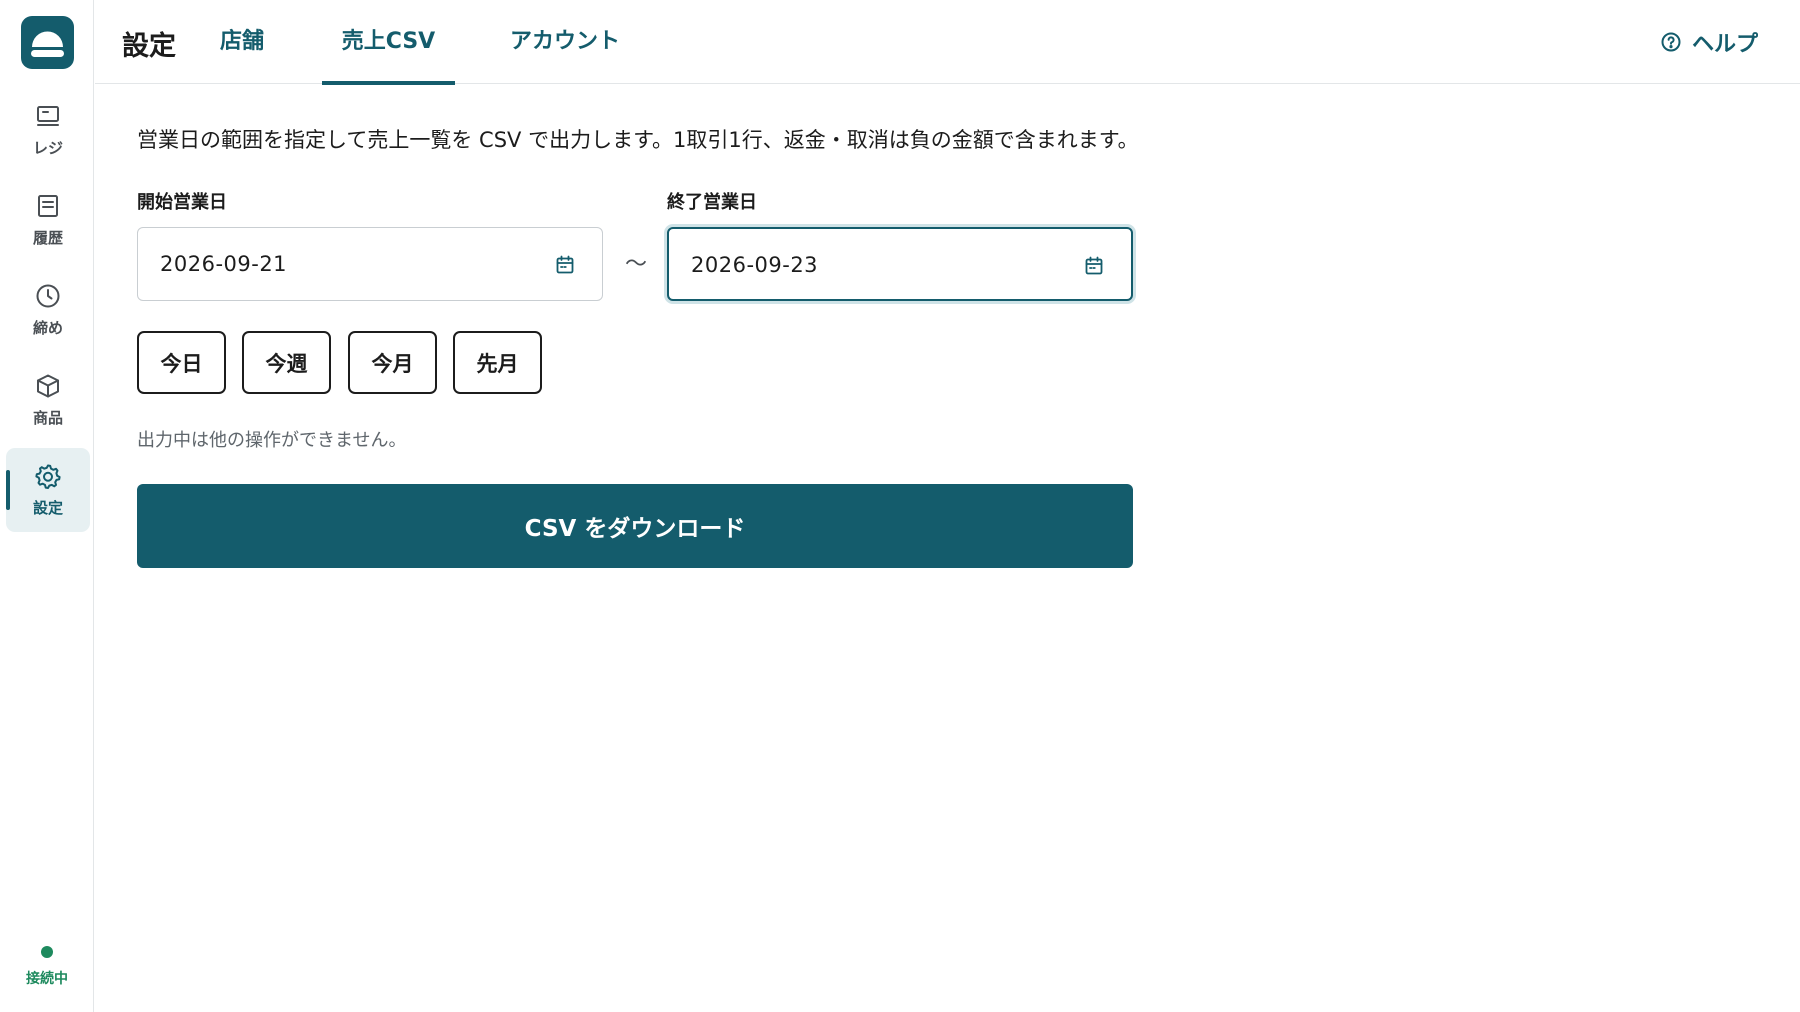  I want to click on tab-sales-csv: 売上CSV, so click(388, 42).